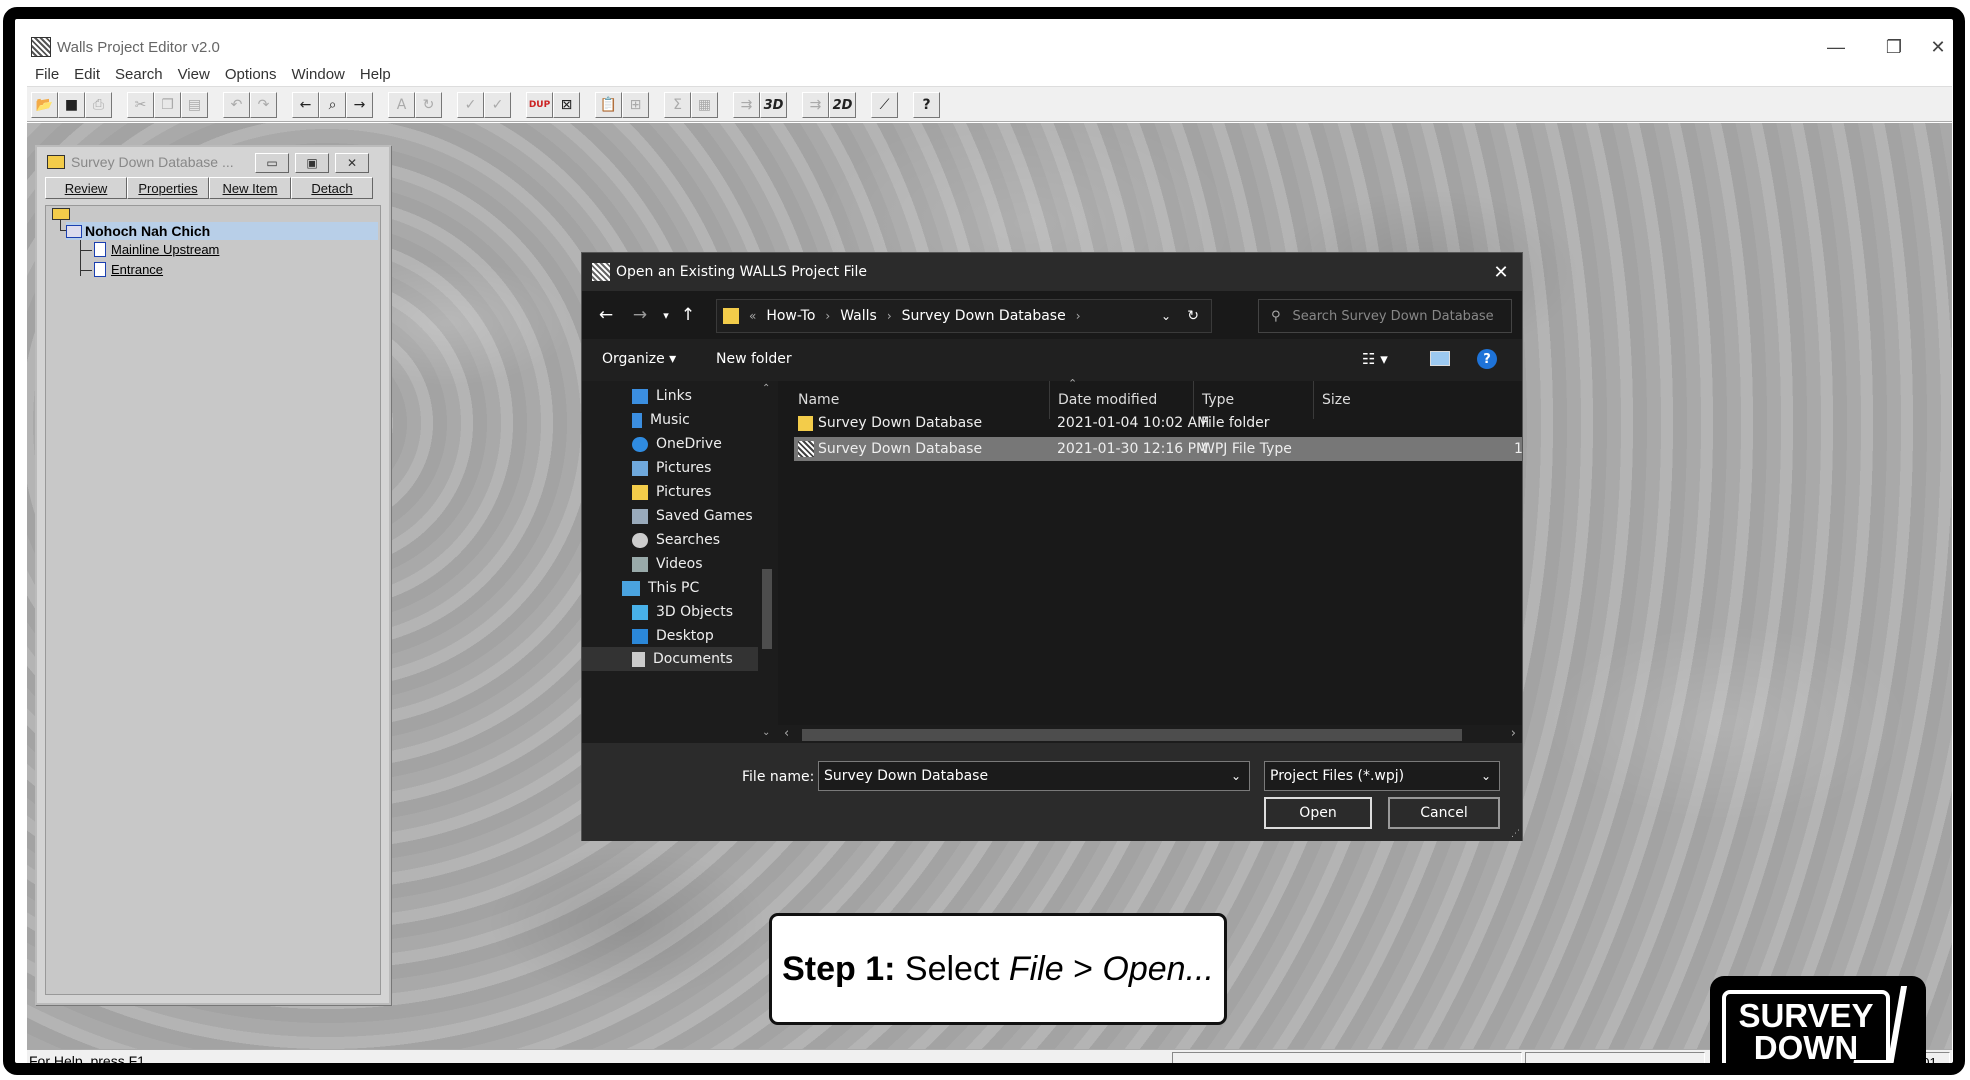  What do you see at coordinates (56, 162) in the screenshot?
I see `project-folder-icon` at bounding box center [56, 162].